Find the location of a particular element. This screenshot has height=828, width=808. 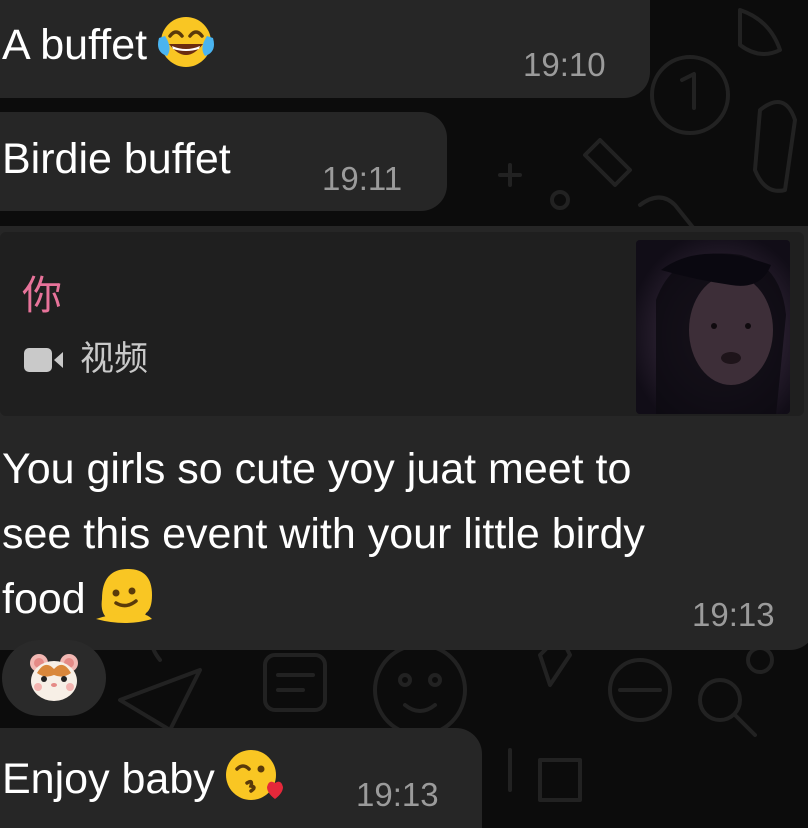

message-text: A buffet is located at coordinates (108, 43).